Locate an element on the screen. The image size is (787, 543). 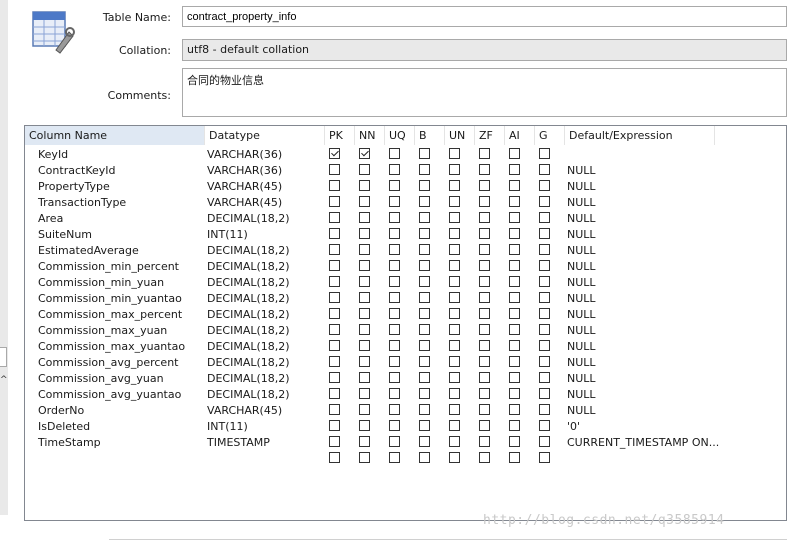
table-row: ContractKeyId VARCHAR(36) NULL is located at coordinates (405, 171).